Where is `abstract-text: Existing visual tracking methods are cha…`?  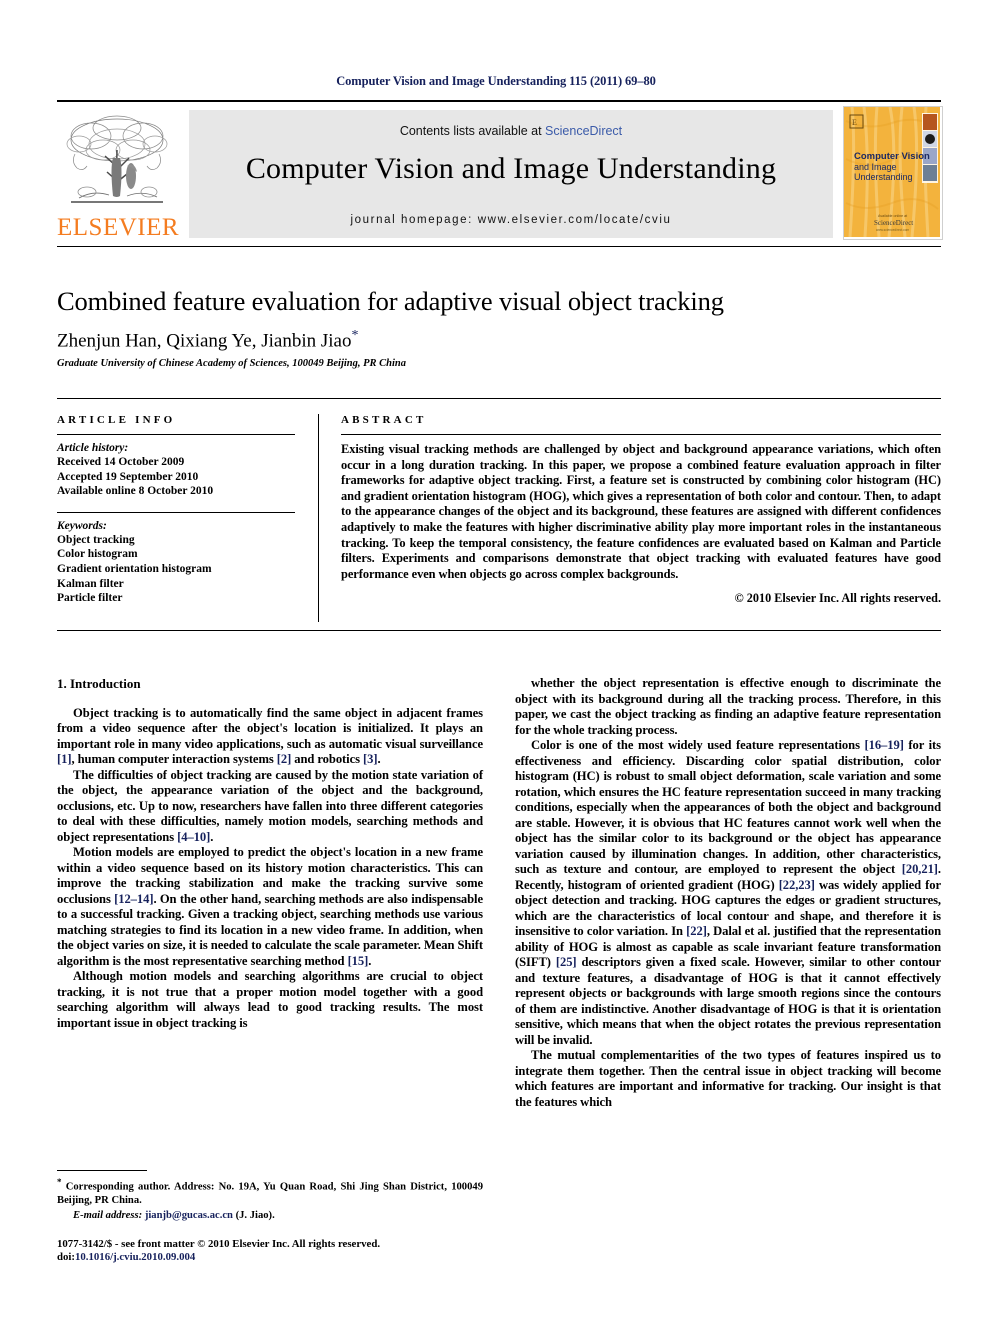 abstract-text: Existing visual tracking methods are cha… is located at coordinates (641, 511).